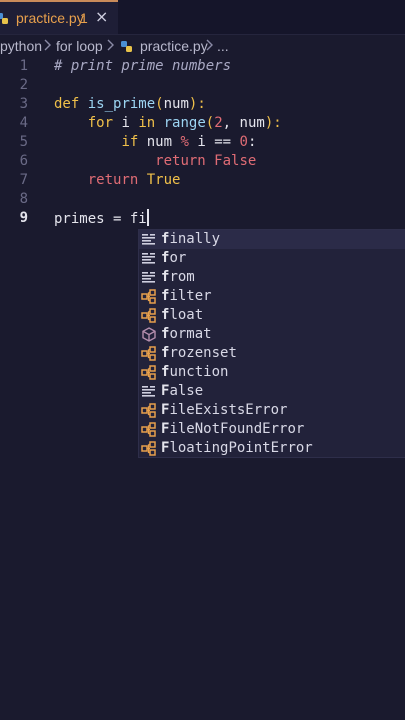 This screenshot has width=405, height=720. What do you see at coordinates (199, 372) in the screenshot?
I see `suggestion-rest: unction` at bounding box center [199, 372].